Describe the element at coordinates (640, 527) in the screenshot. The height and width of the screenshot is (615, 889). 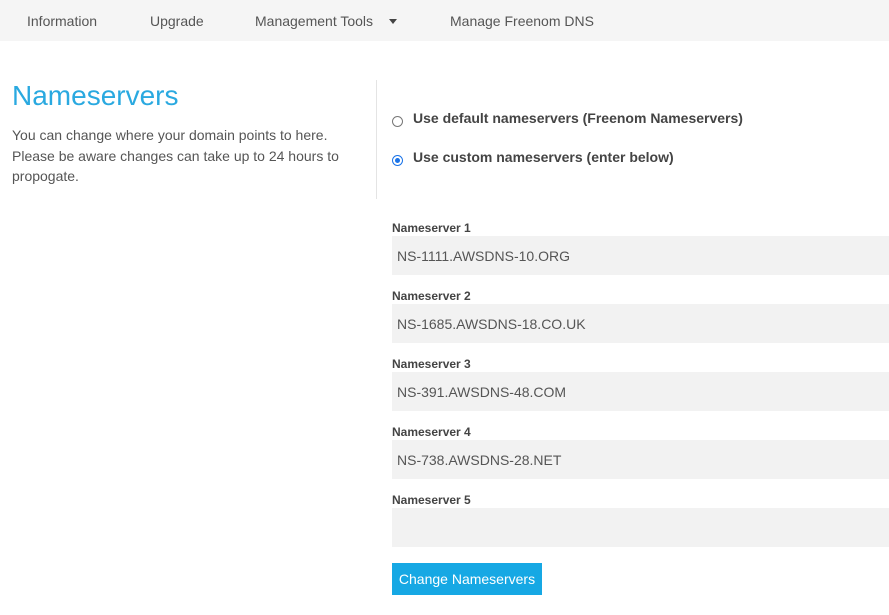
I see `nameserver-5-input` at that location.